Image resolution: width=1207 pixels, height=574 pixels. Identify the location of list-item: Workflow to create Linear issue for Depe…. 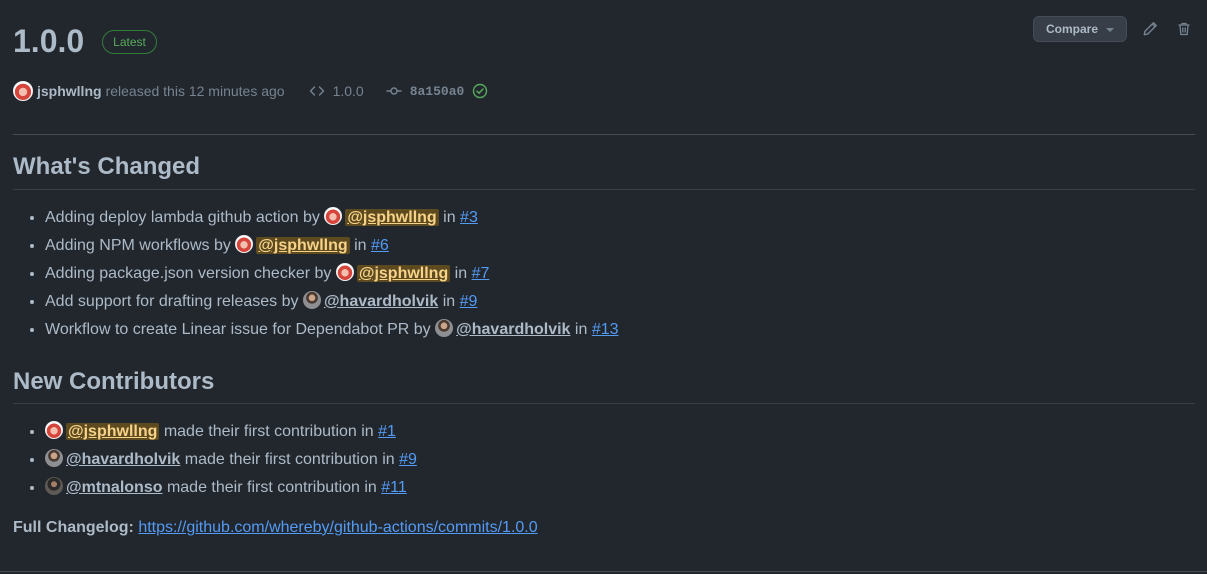
(332, 330).